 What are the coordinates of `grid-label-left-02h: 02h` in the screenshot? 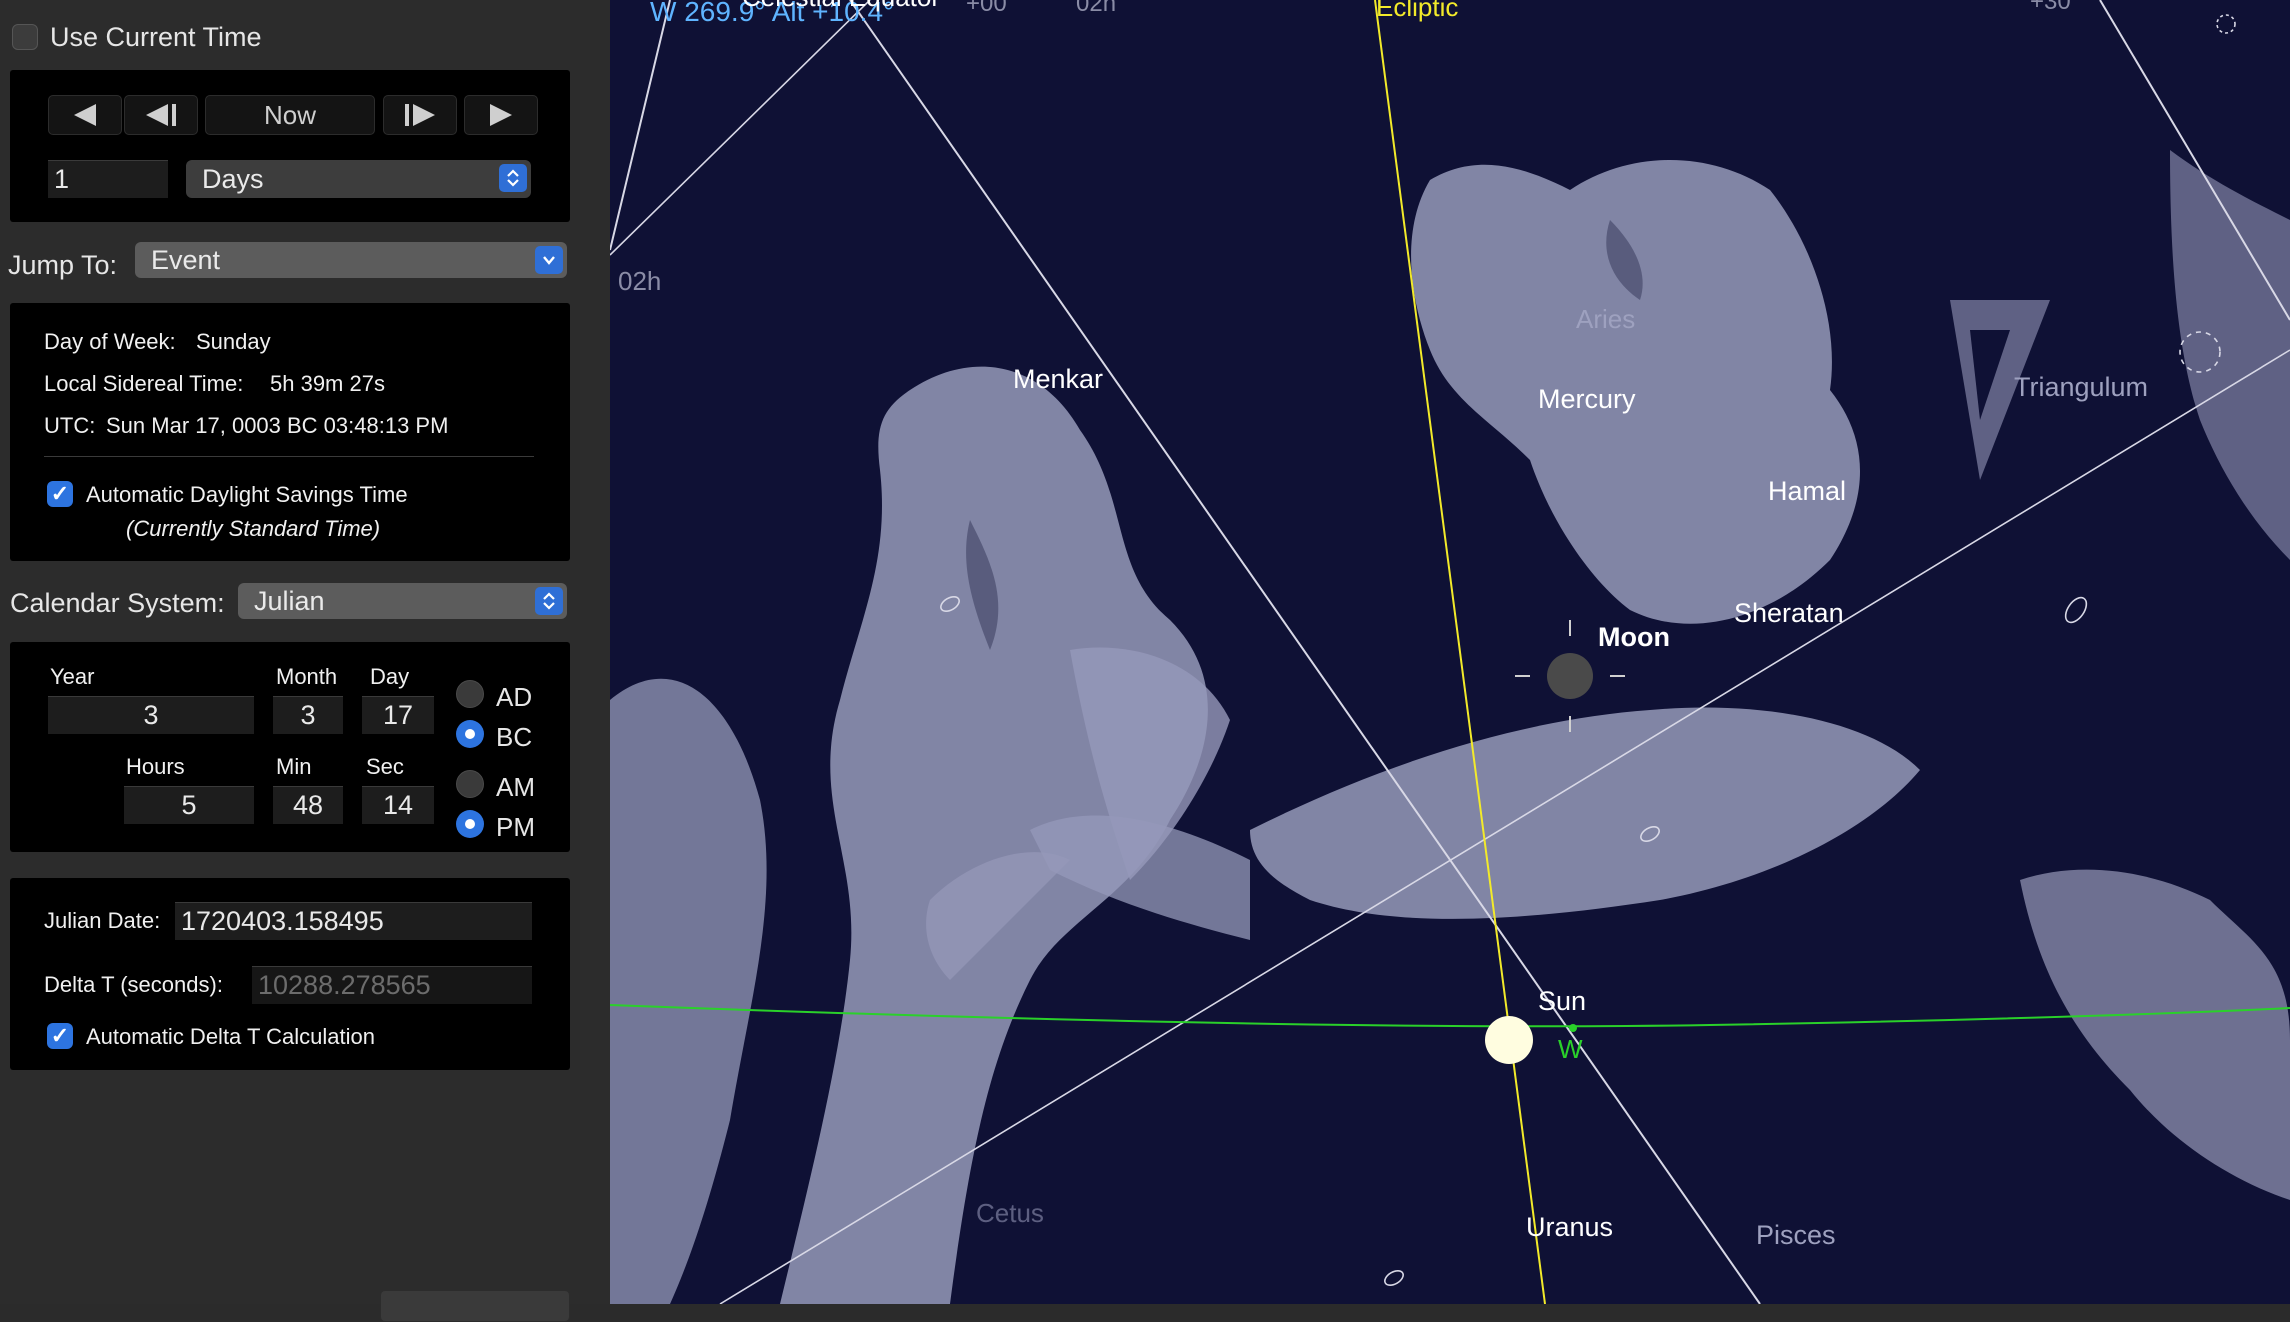 It's located at (640, 281).